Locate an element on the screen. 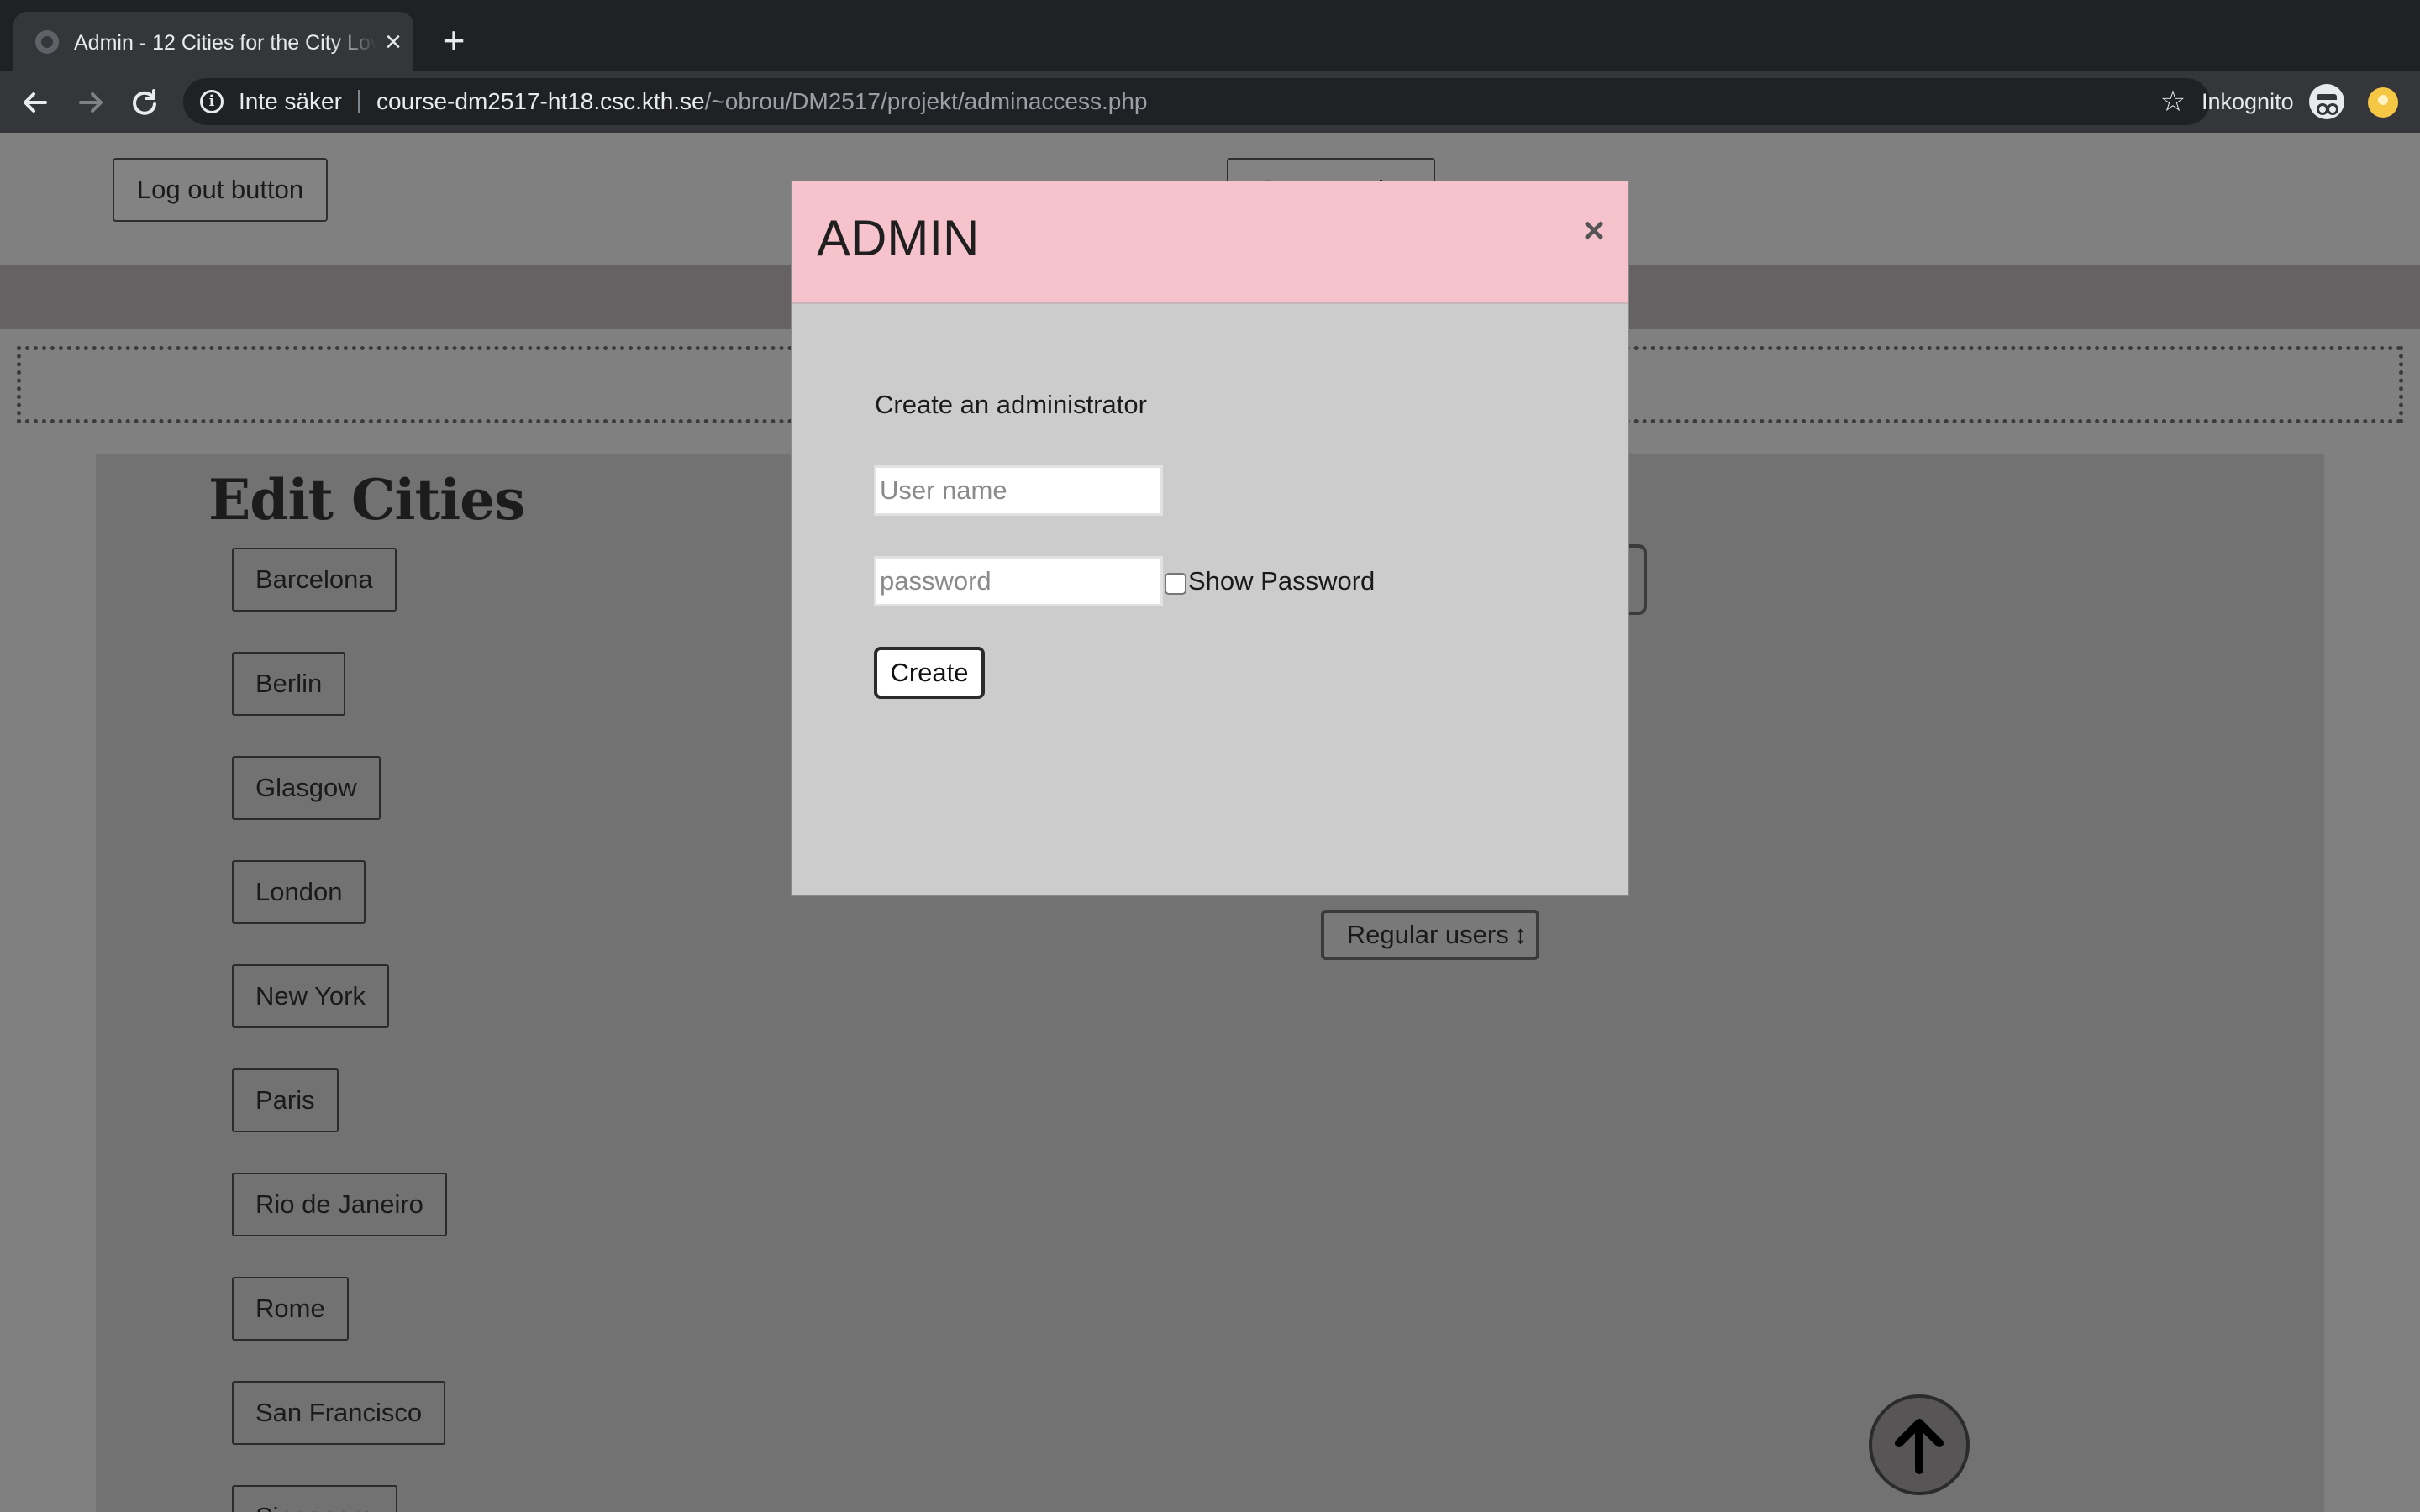 The width and height of the screenshot is (2420, 1512). reload-icon is located at coordinates (144, 102).